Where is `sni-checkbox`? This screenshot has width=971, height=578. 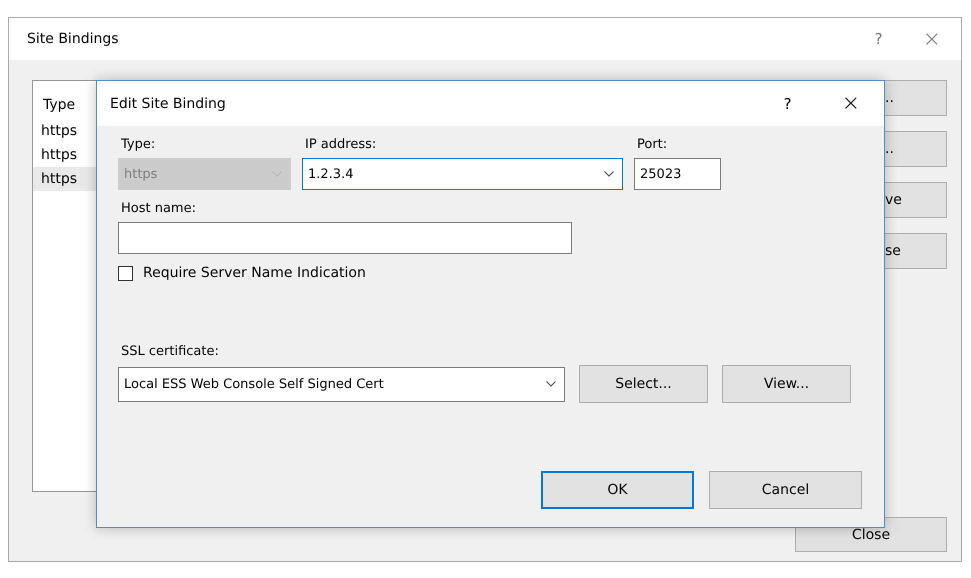 sni-checkbox is located at coordinates (125, 273).